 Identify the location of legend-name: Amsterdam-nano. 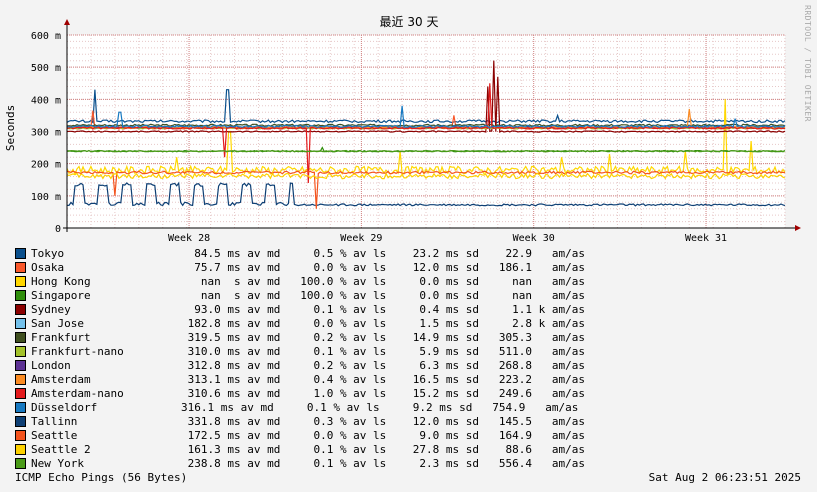
(77, 393).